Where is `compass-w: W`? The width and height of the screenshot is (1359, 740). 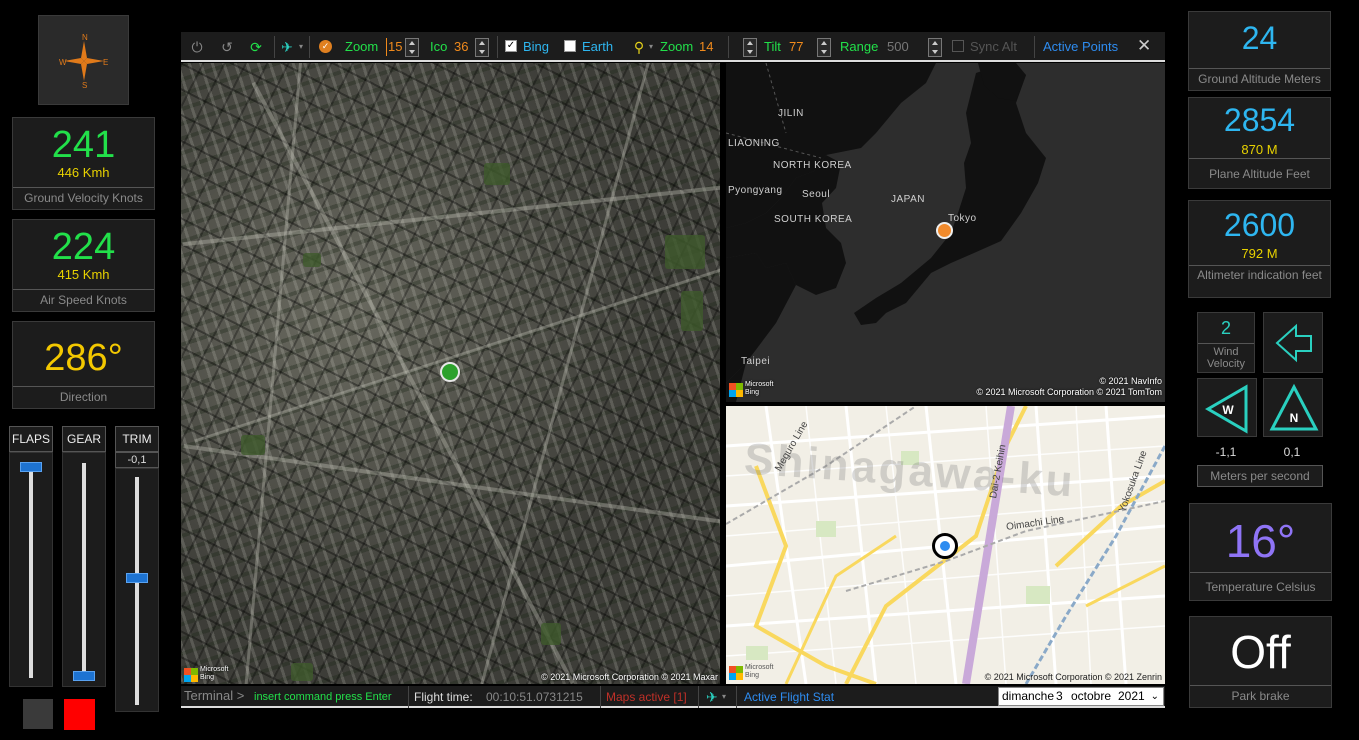 compass-w: W is located at coordinates (63, 62).